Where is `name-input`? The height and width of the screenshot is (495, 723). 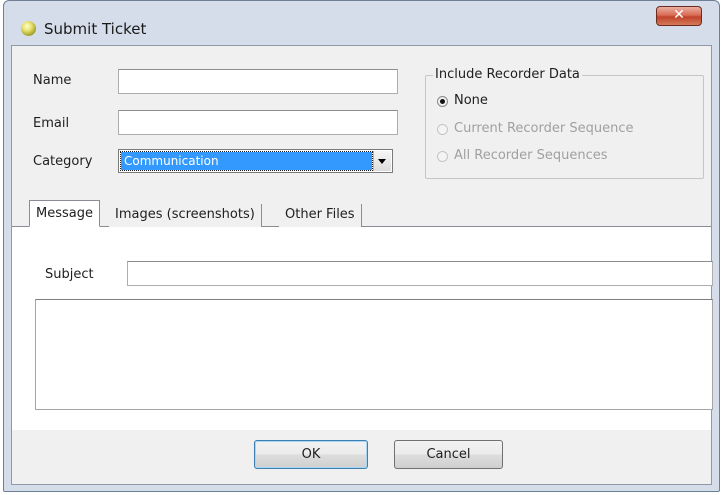 name-input is located at coordinates (258, 81).